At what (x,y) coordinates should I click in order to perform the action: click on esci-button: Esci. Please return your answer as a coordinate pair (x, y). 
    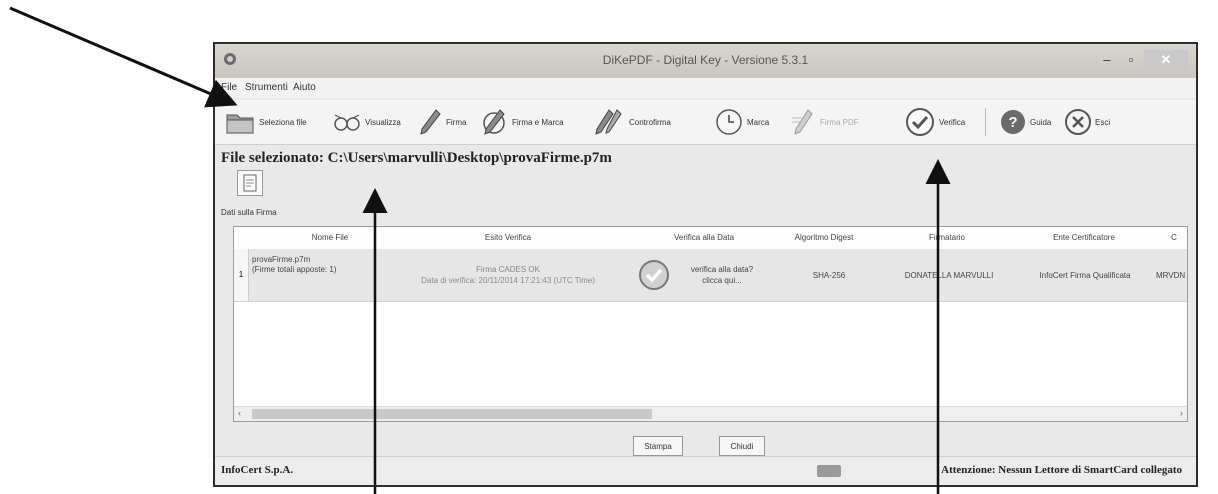
    Looking at the image, I should click on (1087, 122).